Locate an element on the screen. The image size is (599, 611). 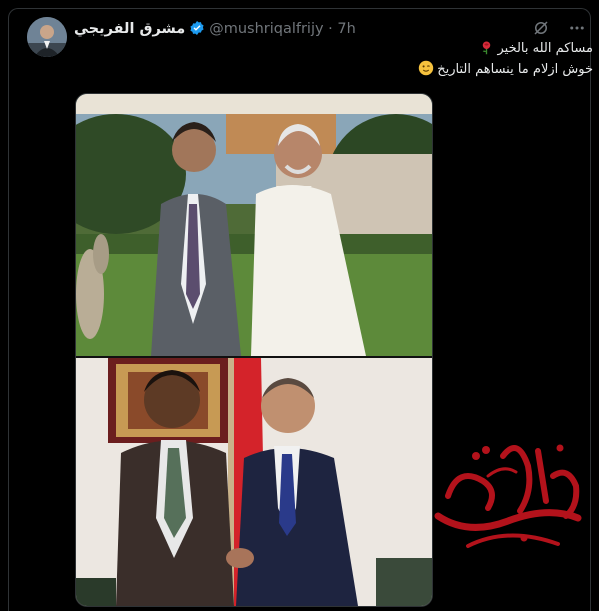
winking-face-emoji is located at coordinates (426, 68).